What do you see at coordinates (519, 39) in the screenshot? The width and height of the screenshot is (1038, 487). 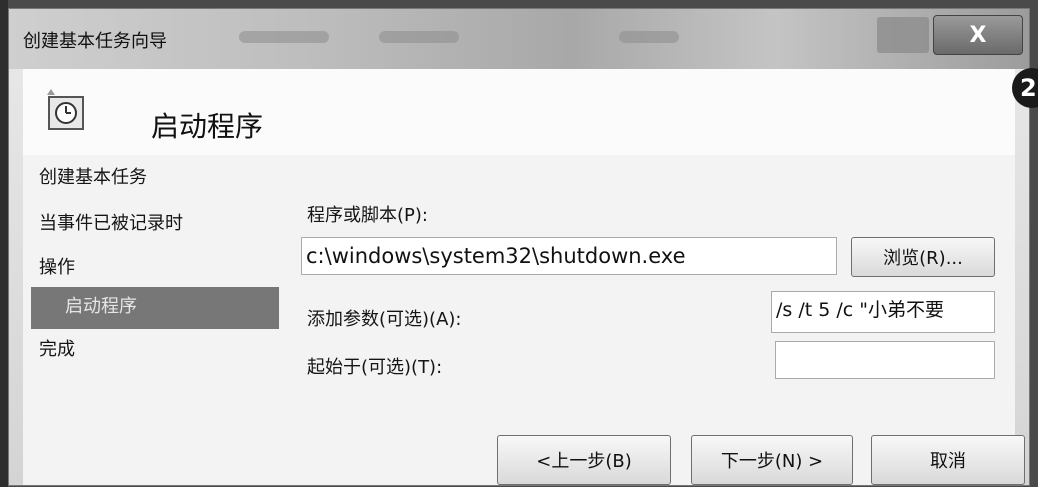 I see `title-bar: 创建基本任务向导 X` at bounding box center [519, 39].